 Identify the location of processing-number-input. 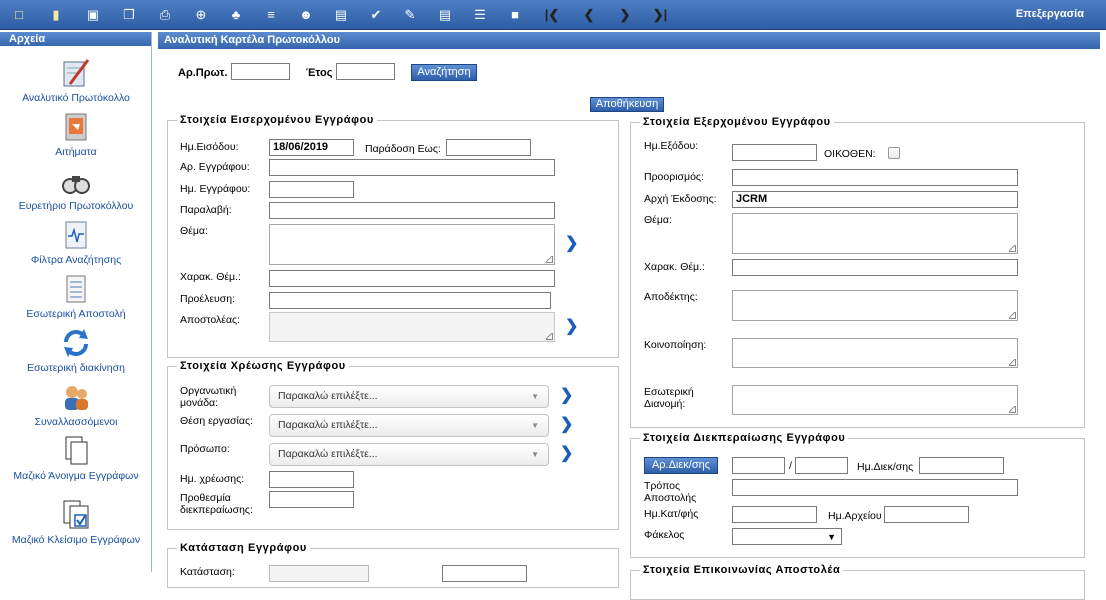
(758, 465).